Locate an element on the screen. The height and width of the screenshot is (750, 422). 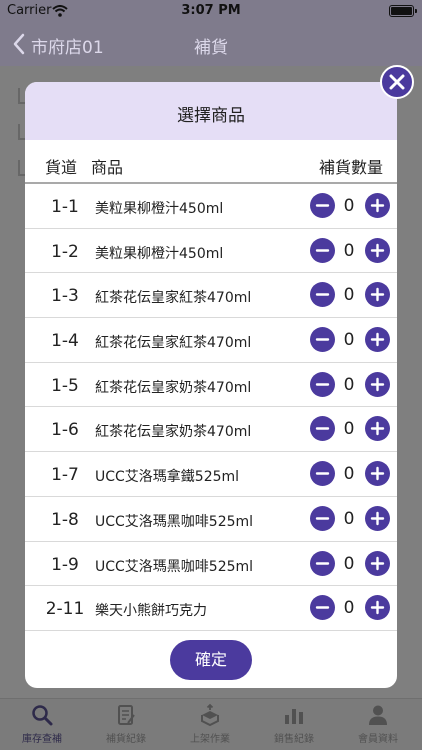
tab-shelving: 上架作業 is located at coordinates (210, 726).